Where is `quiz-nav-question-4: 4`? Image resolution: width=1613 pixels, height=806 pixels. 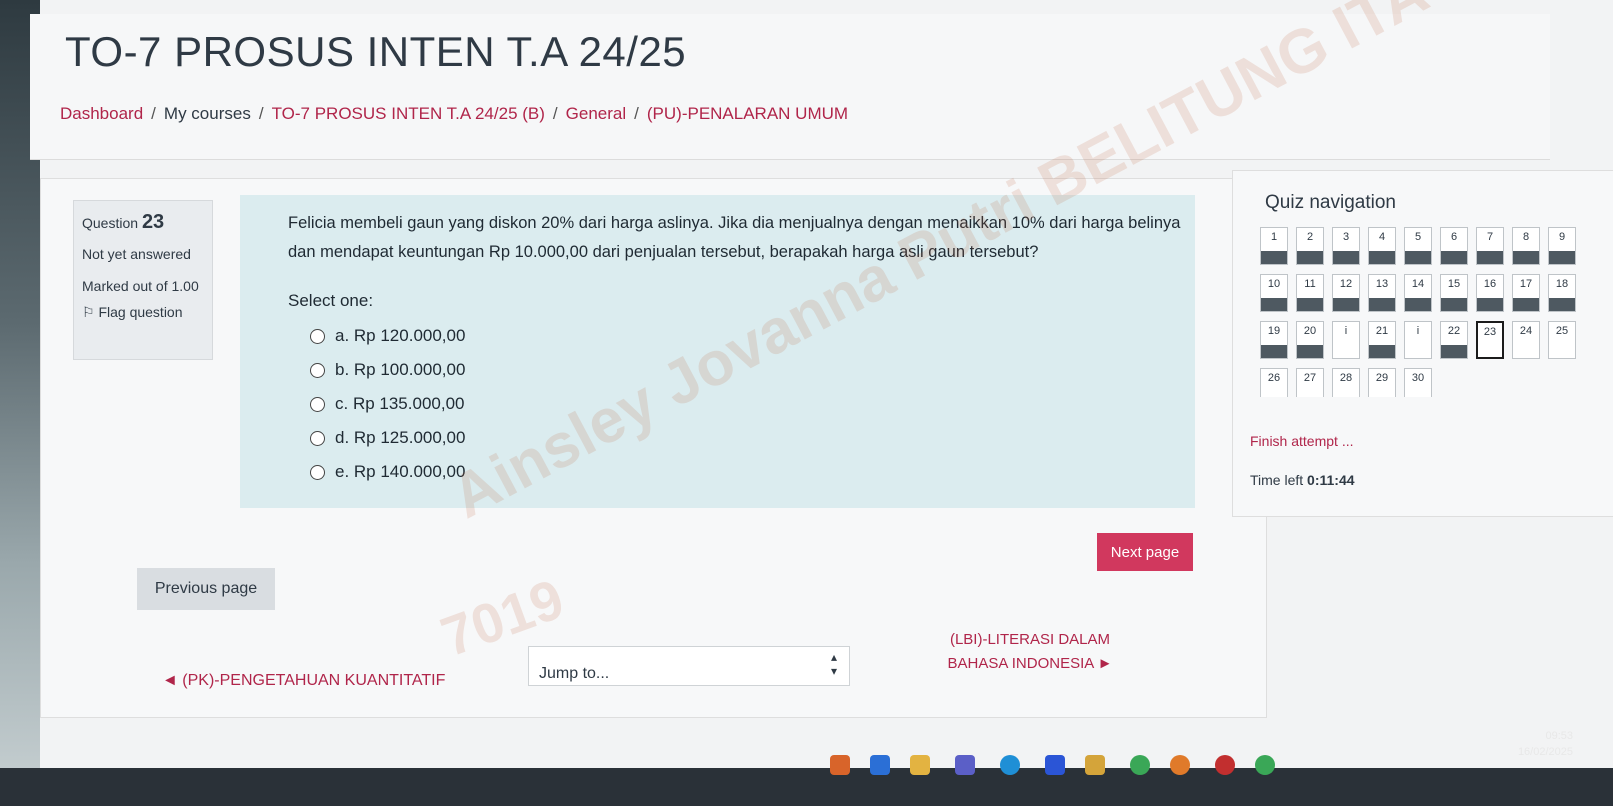 quiz-nav-question-4: 4 is located at coordinates (1382, 246).